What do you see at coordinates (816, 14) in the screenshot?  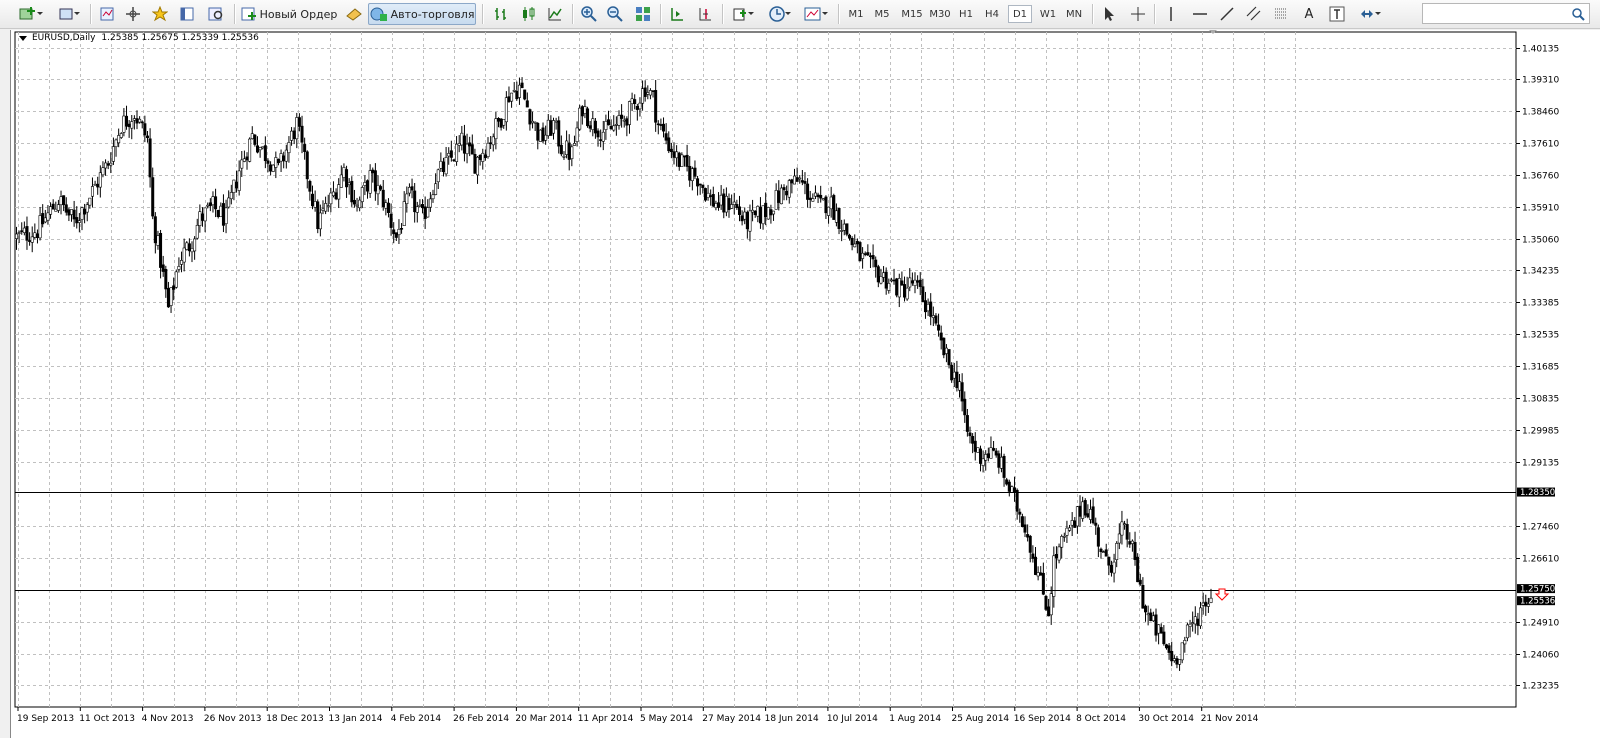 I see `templates-button` at bounding box center [816, 14].